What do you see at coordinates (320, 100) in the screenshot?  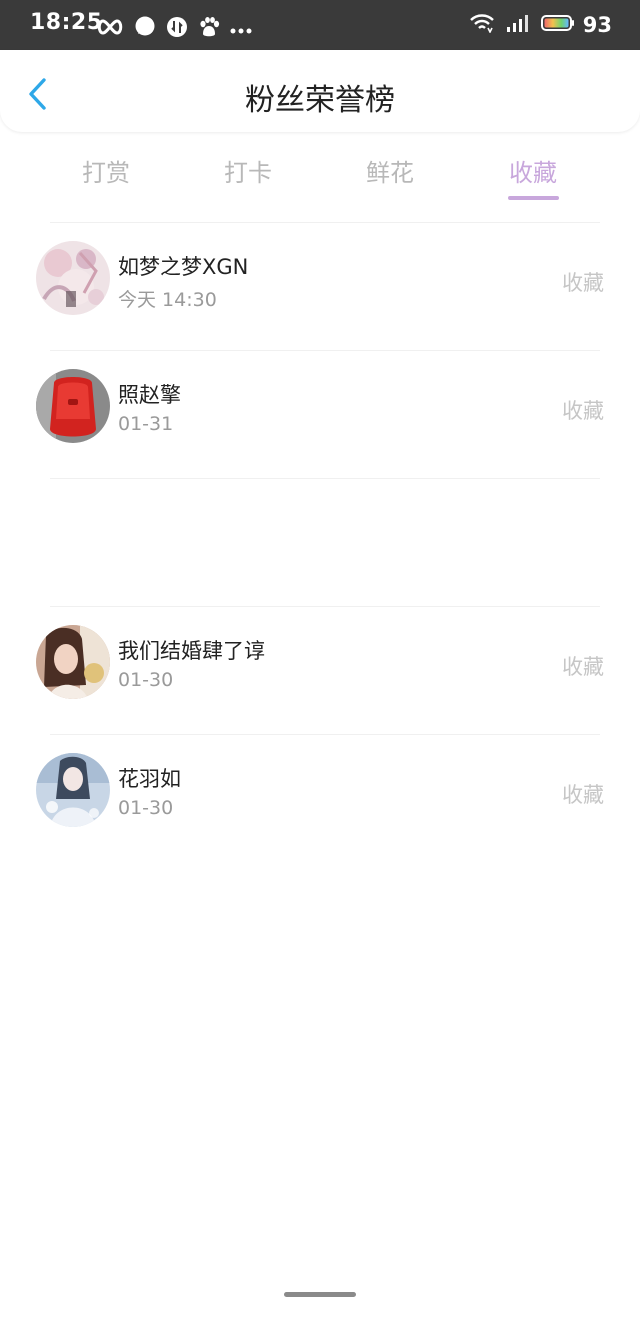 I see `page-title: 粉丝荣誉榜` at bounding box center [320, 100].